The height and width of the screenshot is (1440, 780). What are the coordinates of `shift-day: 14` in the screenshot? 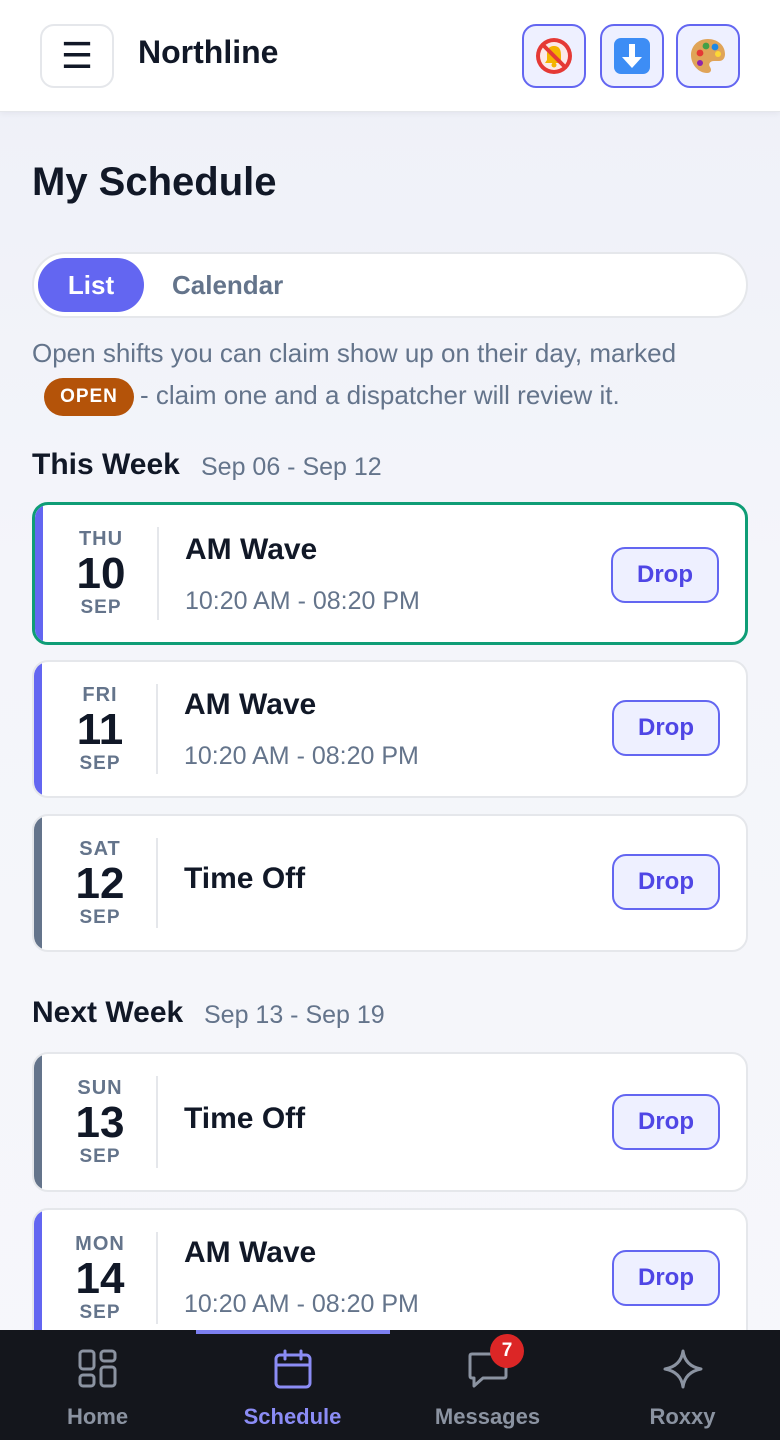 It's located at (100, 1278).